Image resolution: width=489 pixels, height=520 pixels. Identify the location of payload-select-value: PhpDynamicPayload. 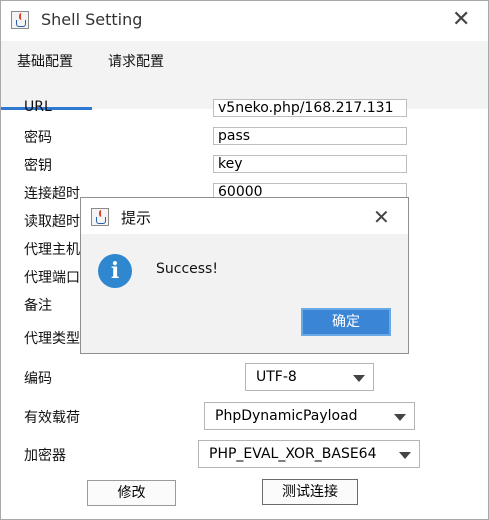
(286, 416).